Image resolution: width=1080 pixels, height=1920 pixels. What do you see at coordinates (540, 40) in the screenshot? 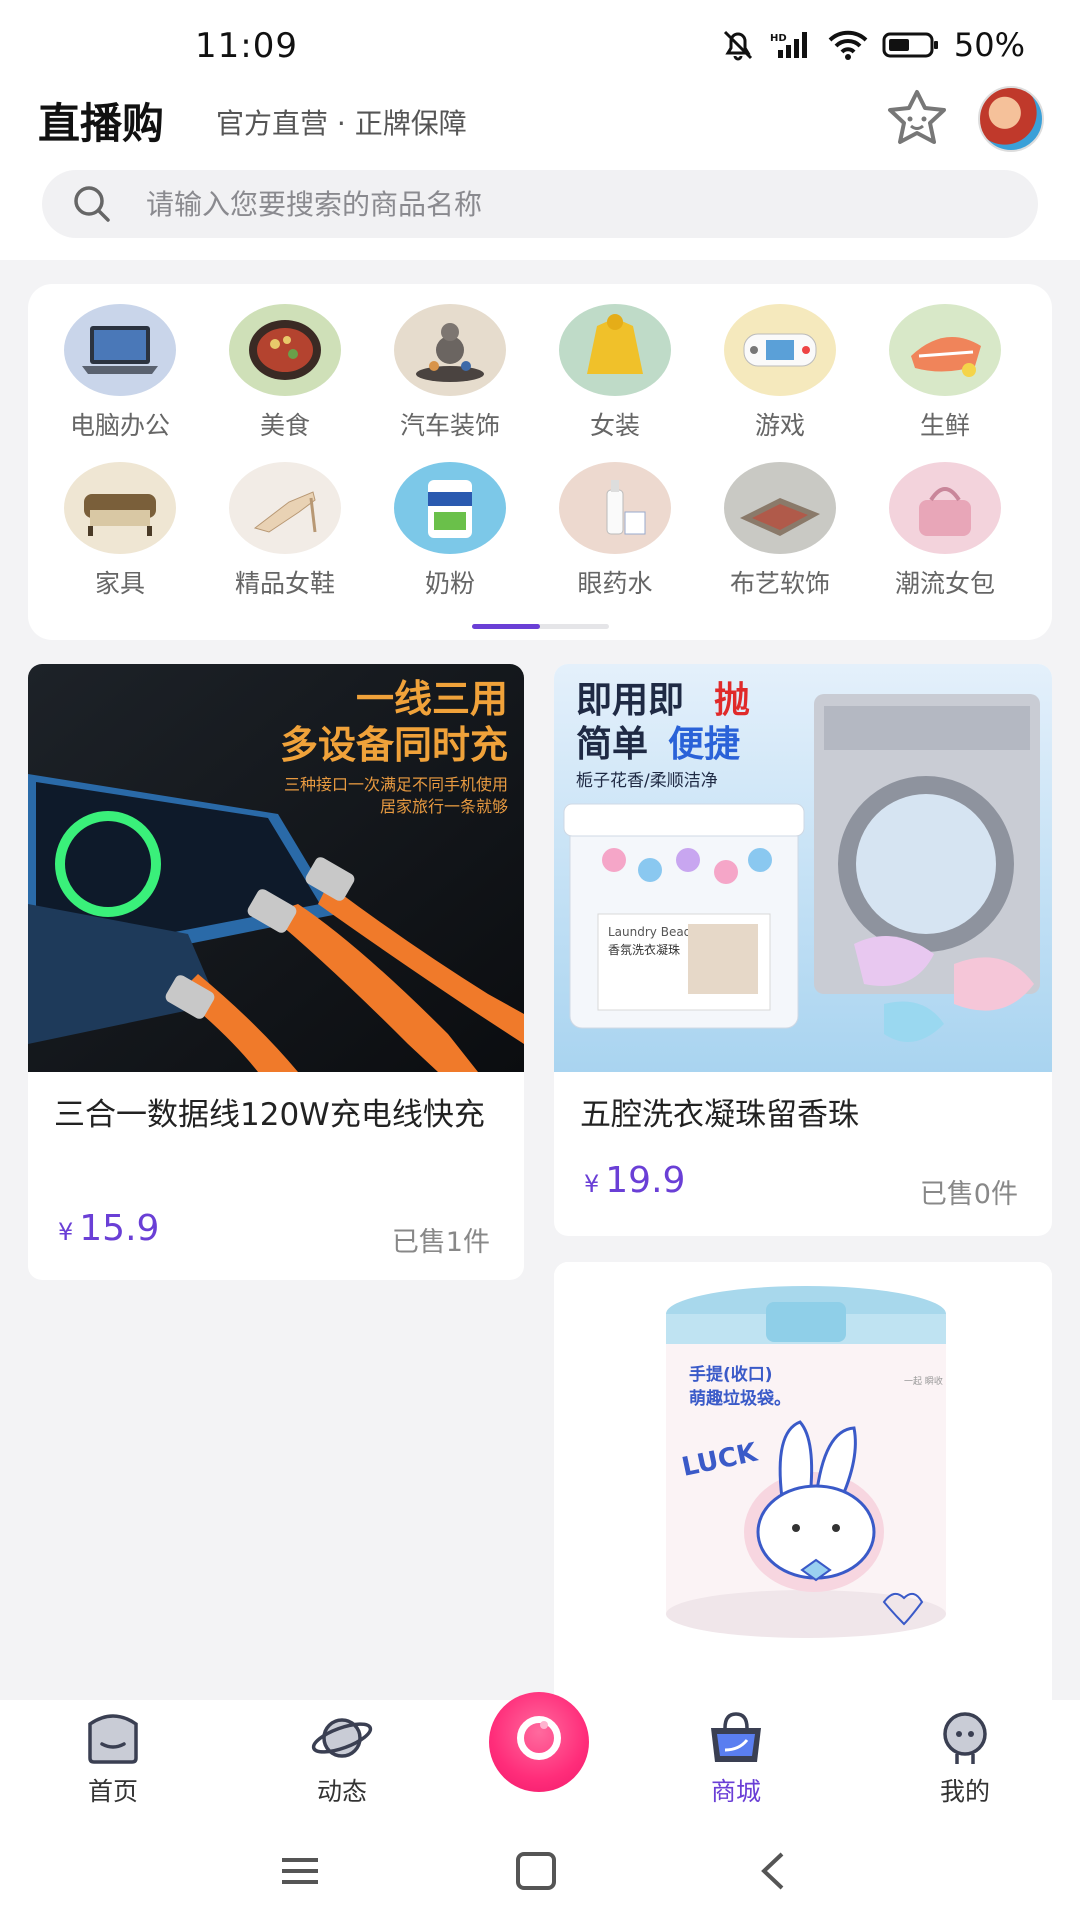
I see `status-bar: 11:09 HD 50%` at bounding box center [540, 40].